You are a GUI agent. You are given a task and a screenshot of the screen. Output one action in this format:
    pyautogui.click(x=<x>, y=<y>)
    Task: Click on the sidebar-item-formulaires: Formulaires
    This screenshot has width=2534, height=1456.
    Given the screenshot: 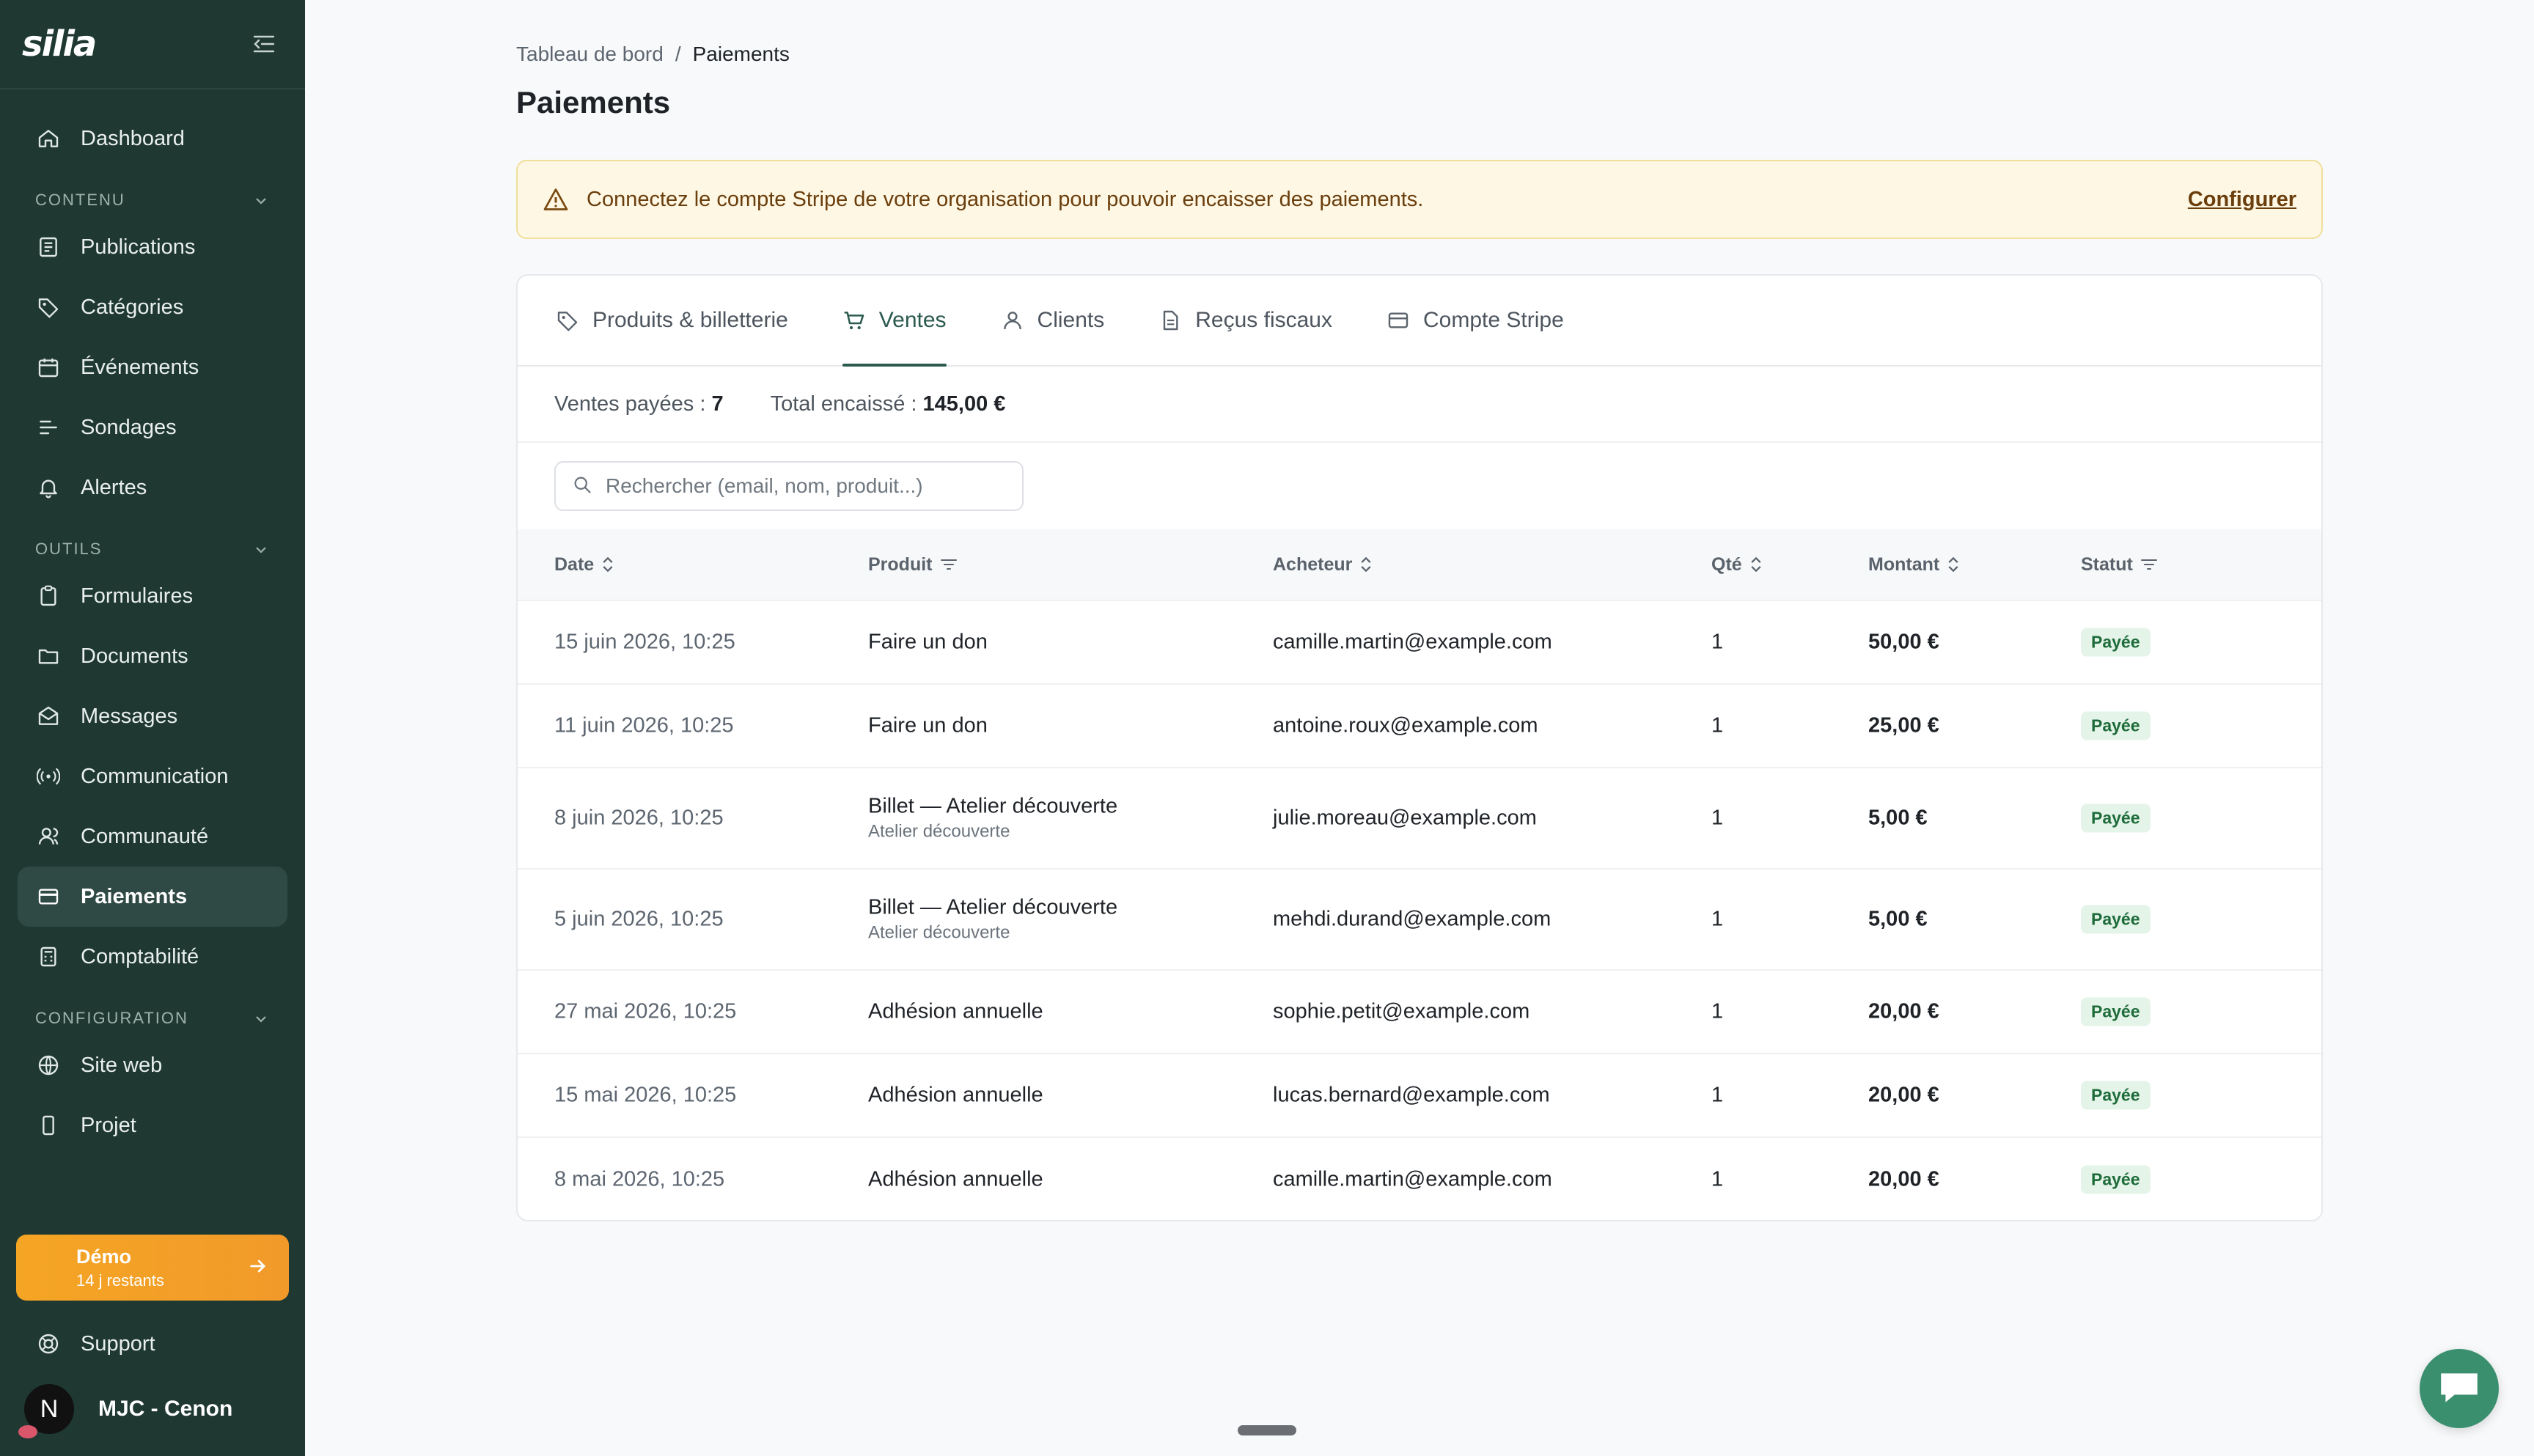 What is the action you would take?
    pyautogui.click(x=152, y=596)
    